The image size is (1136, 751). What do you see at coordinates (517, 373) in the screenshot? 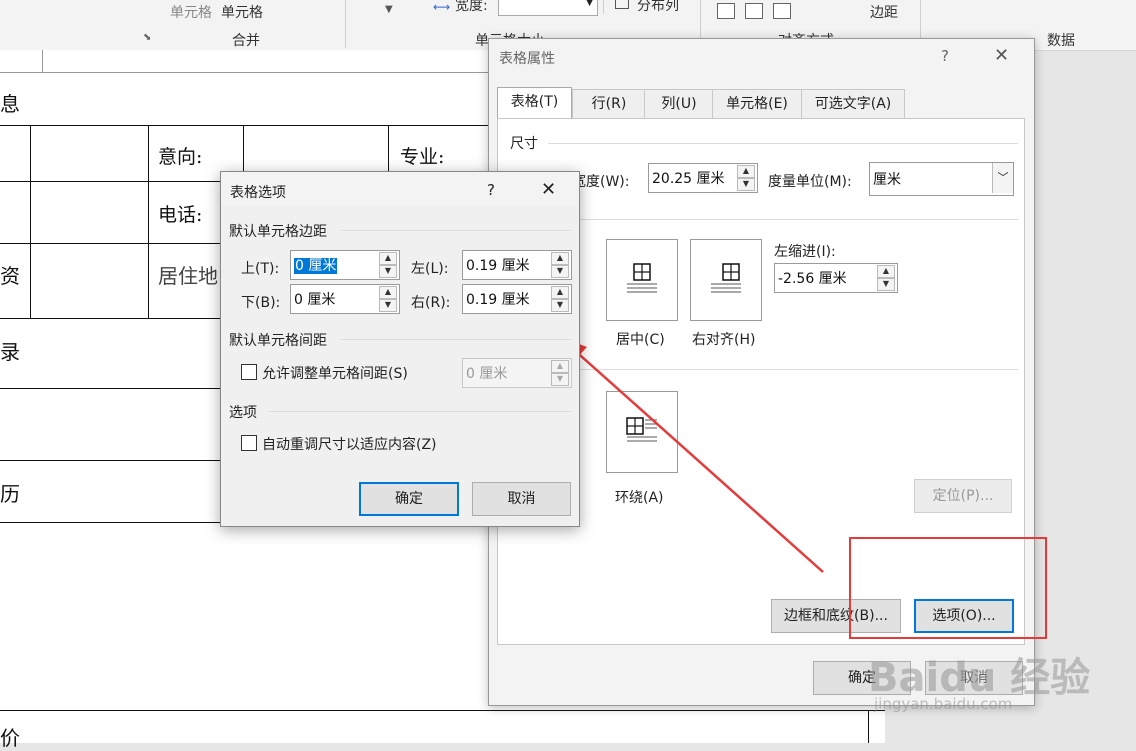
I see `cell-spacing-stepper: 0 厘米 ▲ ▼` at bounding box center [517, 373].